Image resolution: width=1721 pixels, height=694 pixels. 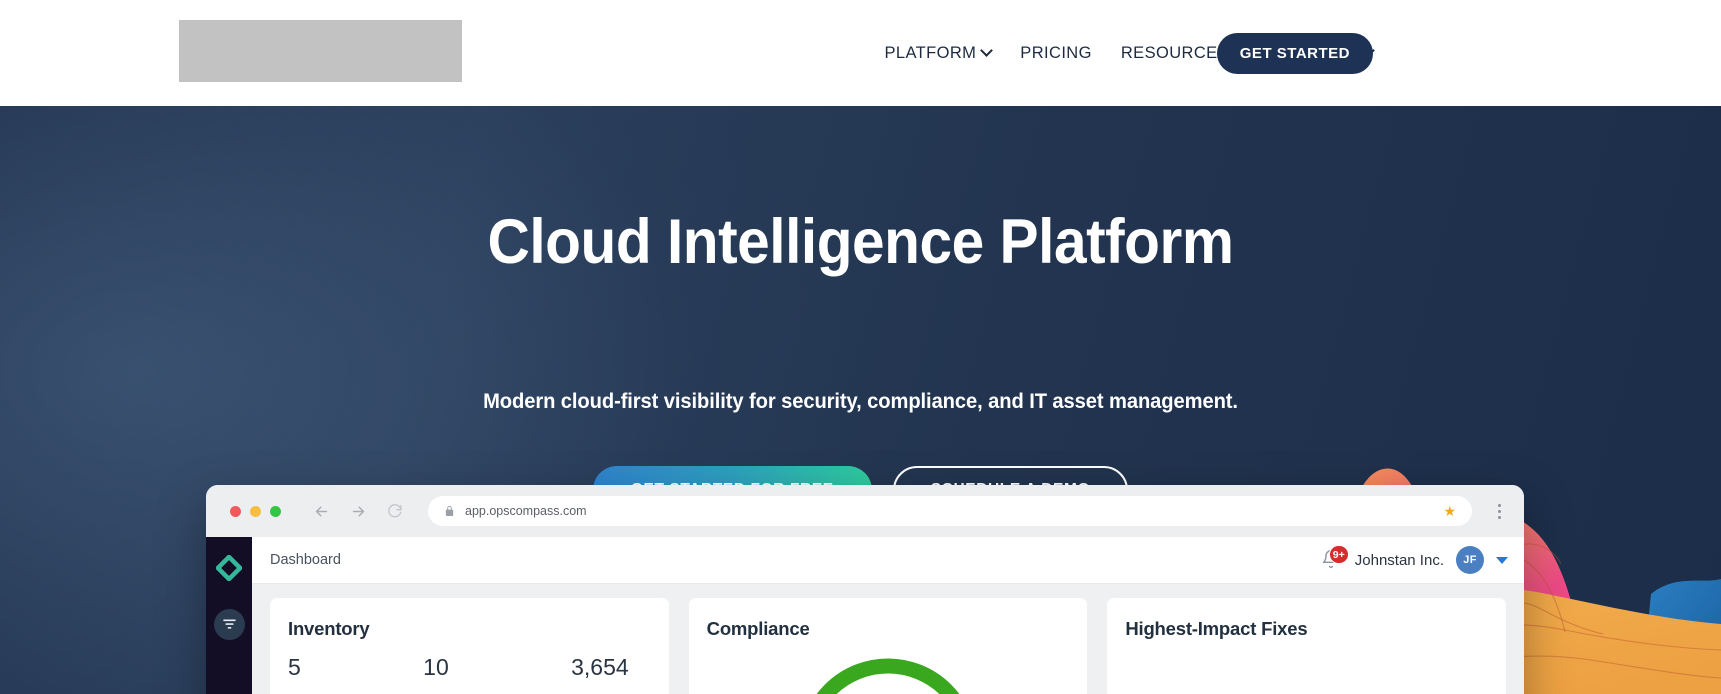 I want to click on notification-badge: 9+, so click(x=1338, y=554).